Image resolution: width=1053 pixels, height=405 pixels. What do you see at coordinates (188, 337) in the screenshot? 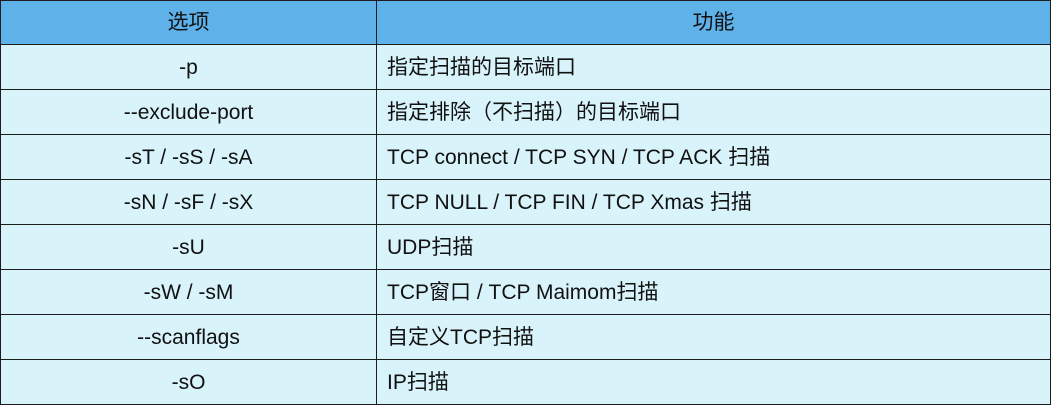
I see `option-cell: --scanflags` at bounding box center [188, 337].